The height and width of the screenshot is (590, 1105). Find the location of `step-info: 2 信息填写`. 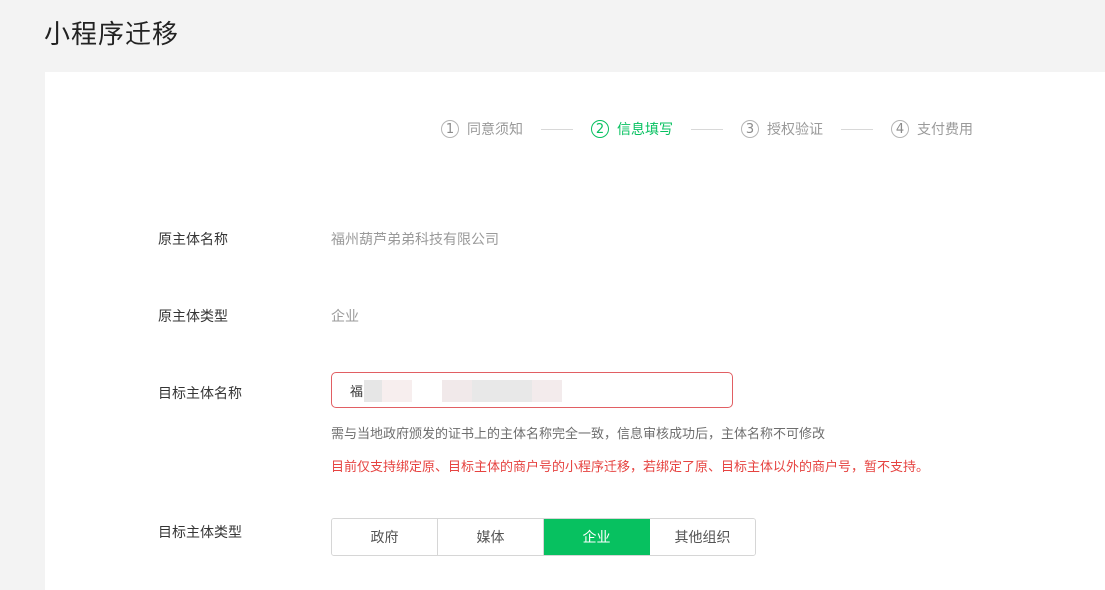

step-info: 2 信息填写 is located at coordinates (632, 129).